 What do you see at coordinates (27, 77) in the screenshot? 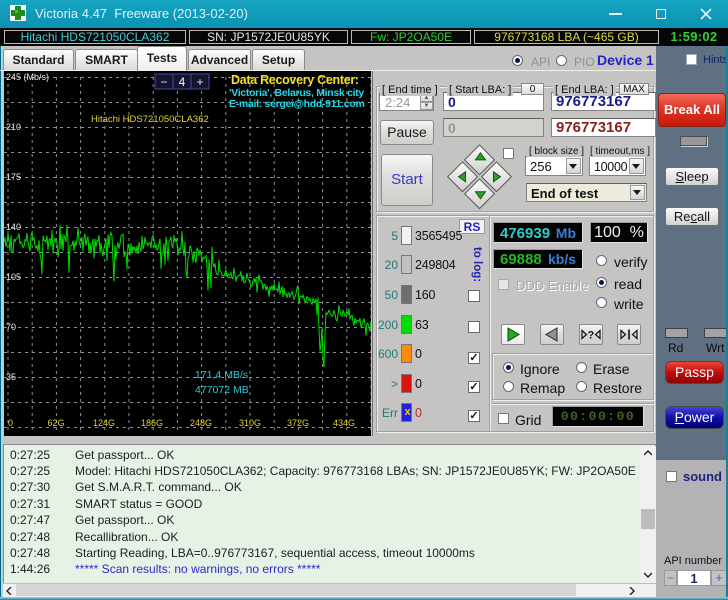
I see `svg-text: 245 (Mb/s)` at bounding box center [27, 77].